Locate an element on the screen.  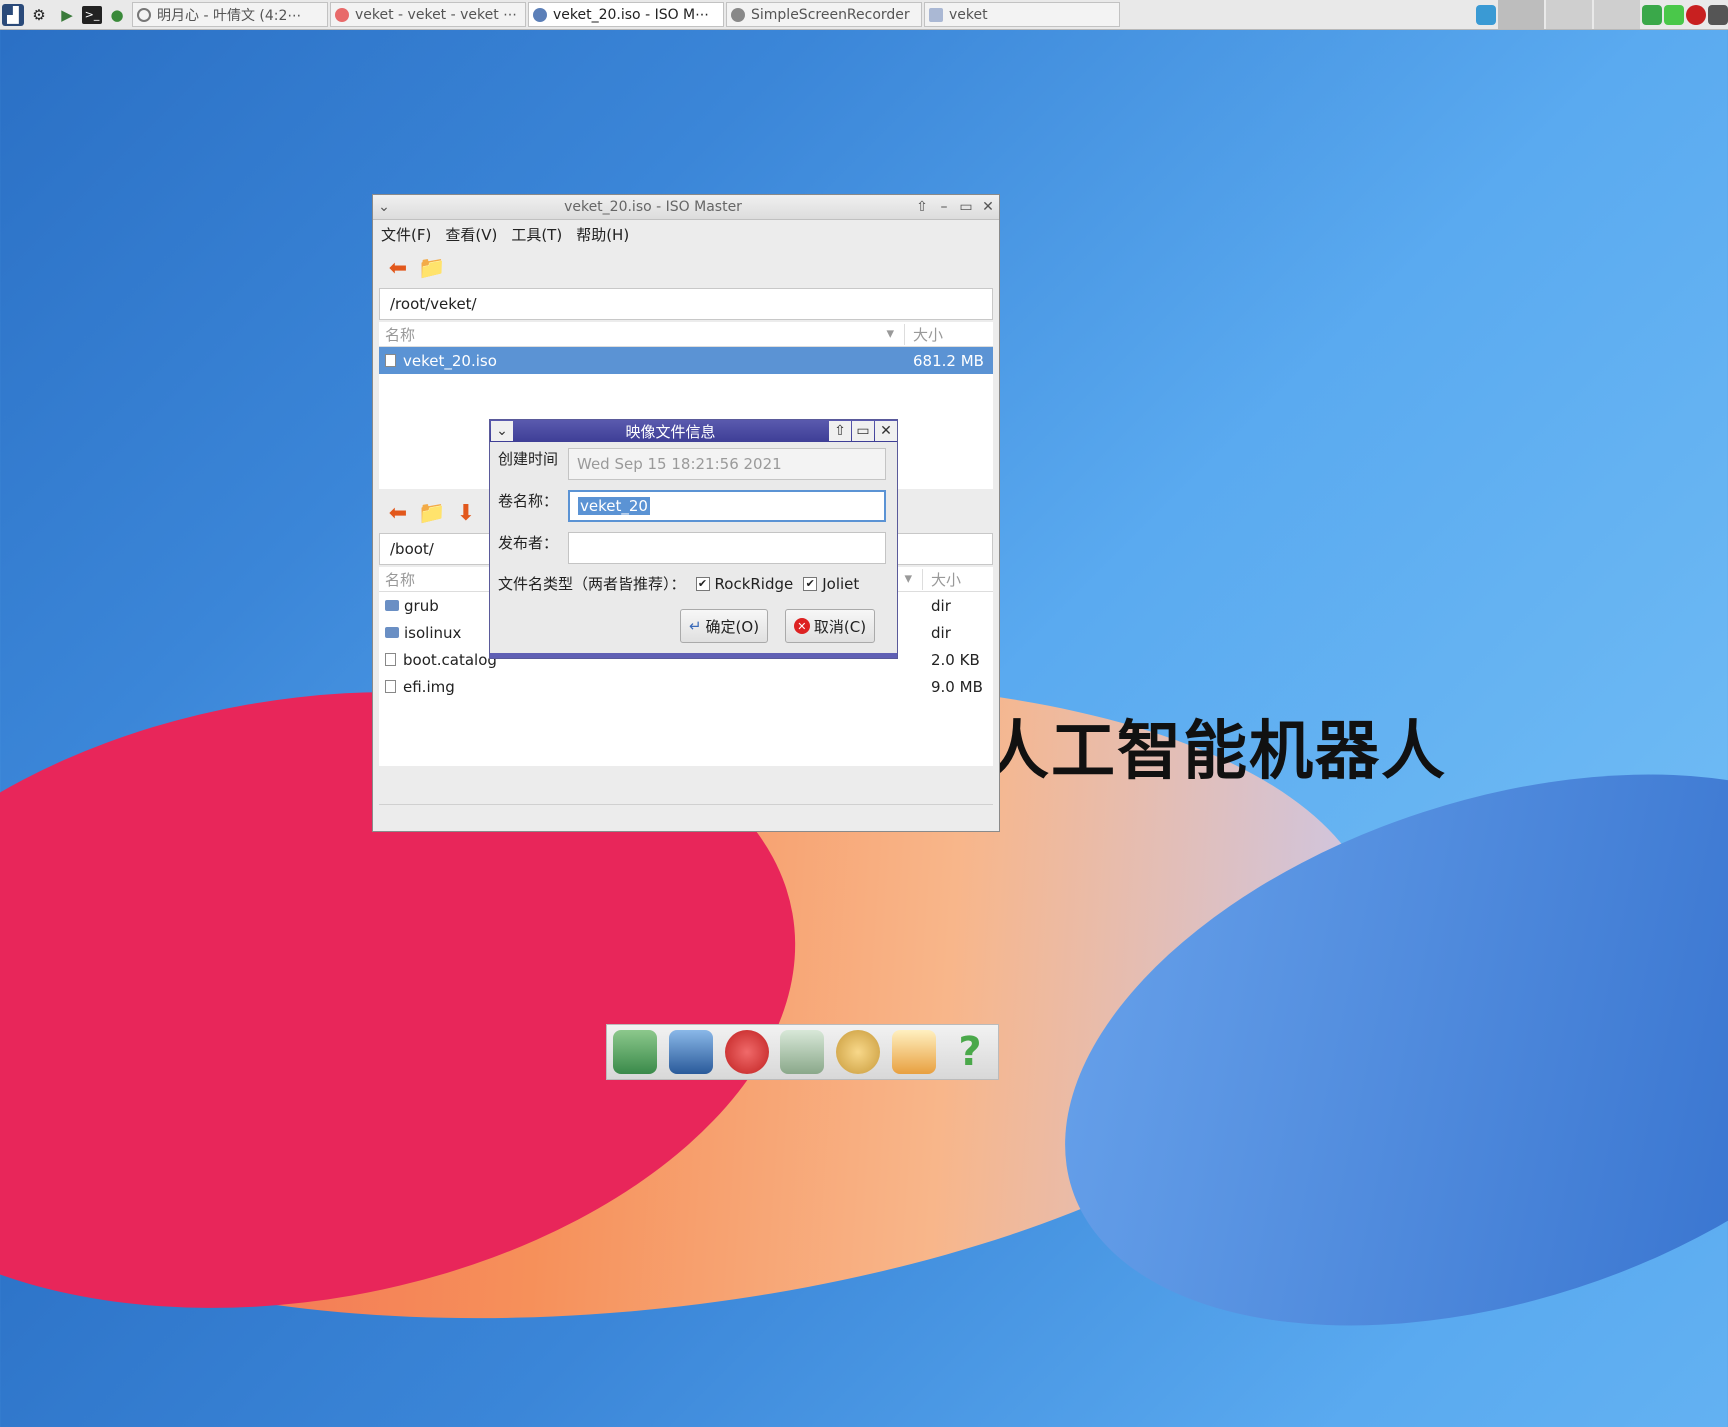
file-manager-icon is located at coordinates (634, 1052).